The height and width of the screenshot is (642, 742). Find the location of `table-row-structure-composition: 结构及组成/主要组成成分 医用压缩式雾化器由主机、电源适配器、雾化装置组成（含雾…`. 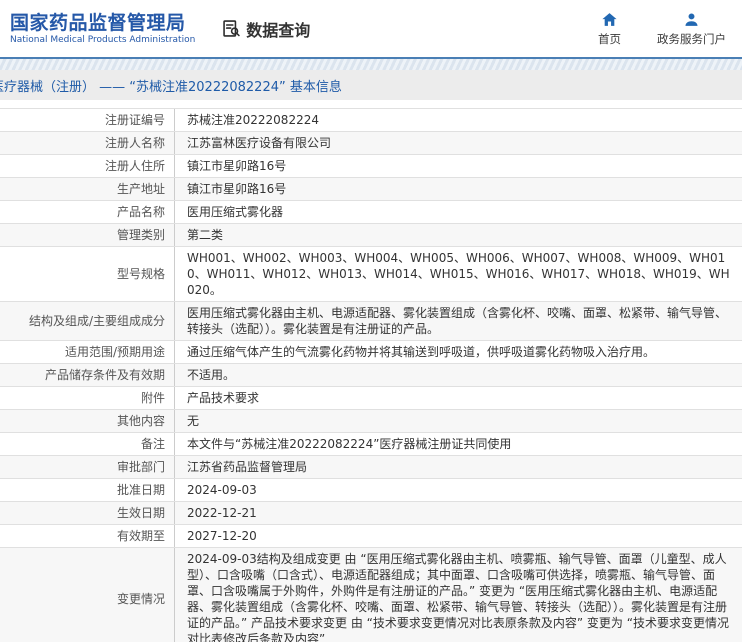

table-row-structure-composition: 结构及组成/主要组成成分 医用压缩式雾化器由主机、电源适配器、雾化装置组成（含雾… is located at coordinates (371, 321).